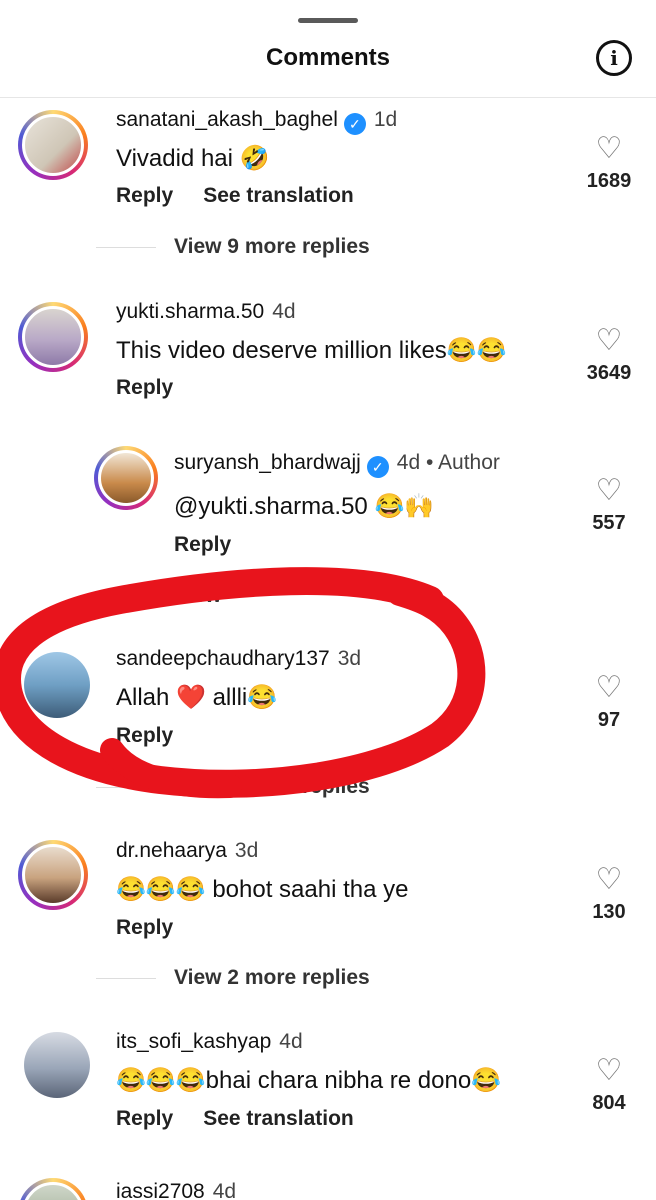 The width and height of the screenshot is (656, 1200). I want to click on like-count: 804, so click(609, 1103).